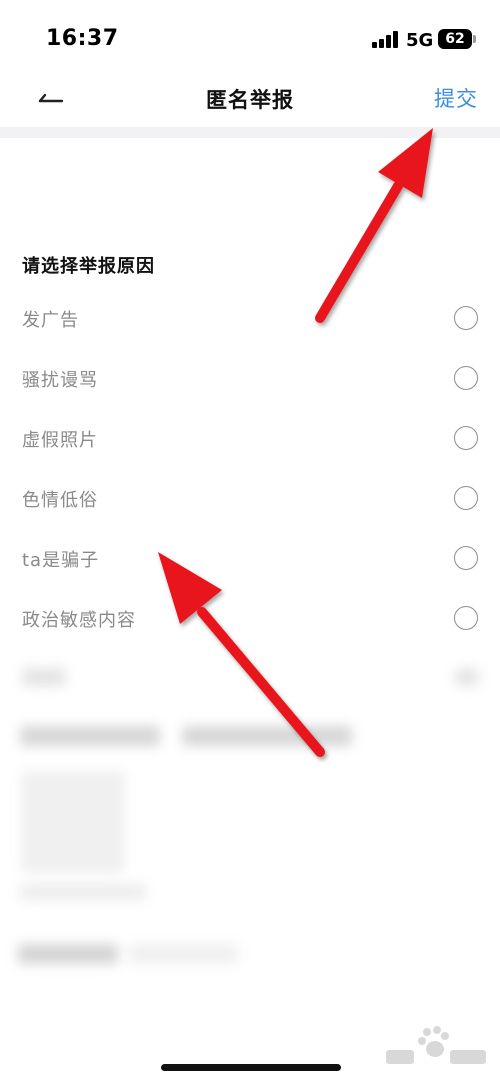 Image resolution: width=500 pixels, height=1083 pixels. What do you see at coordinates (83, 892) in the screenshot?
I see `blurred-caption` at bounding box center [83, 892].